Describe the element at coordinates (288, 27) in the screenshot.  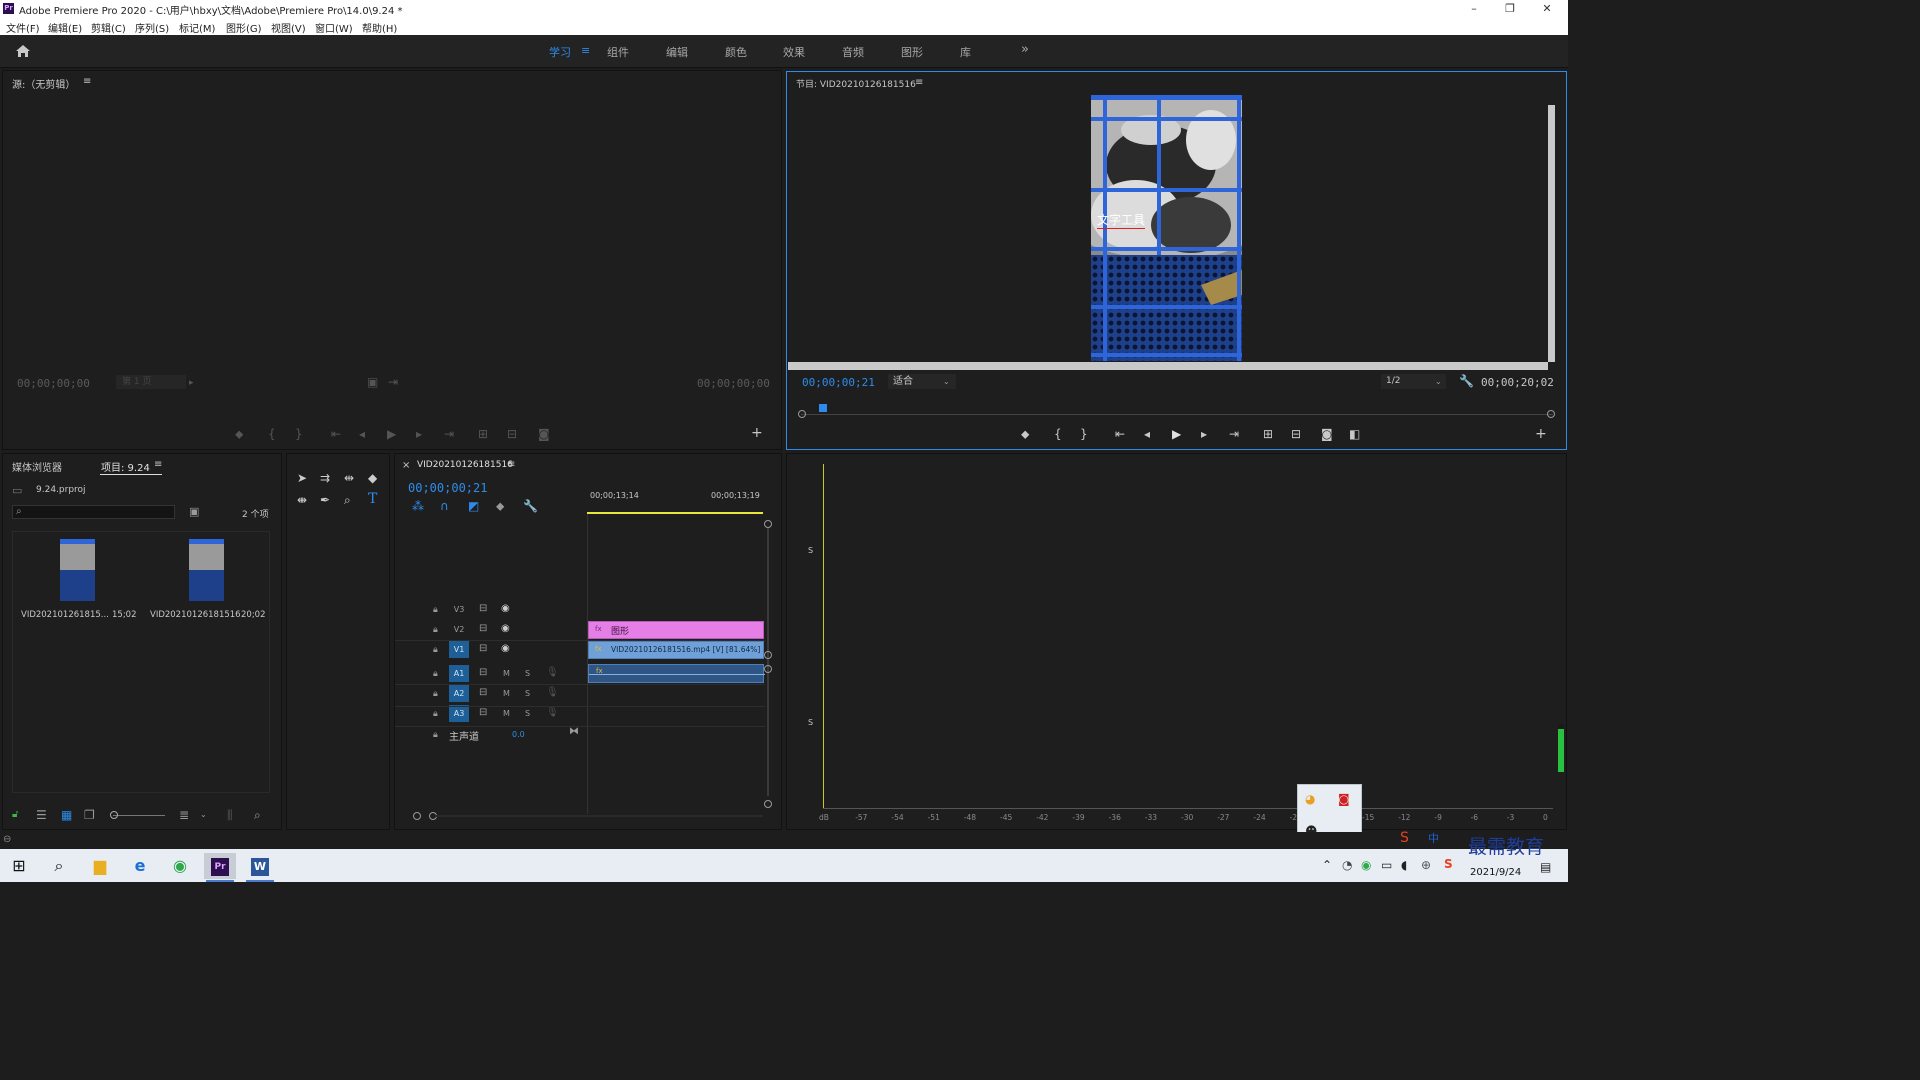
I see `menu-view: 视图(V)` at that location.